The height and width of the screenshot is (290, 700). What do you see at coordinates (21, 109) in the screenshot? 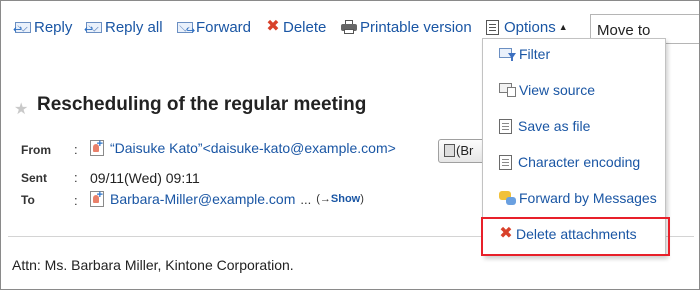
I see `star-icon: ★` at bounding box center [21, 109].